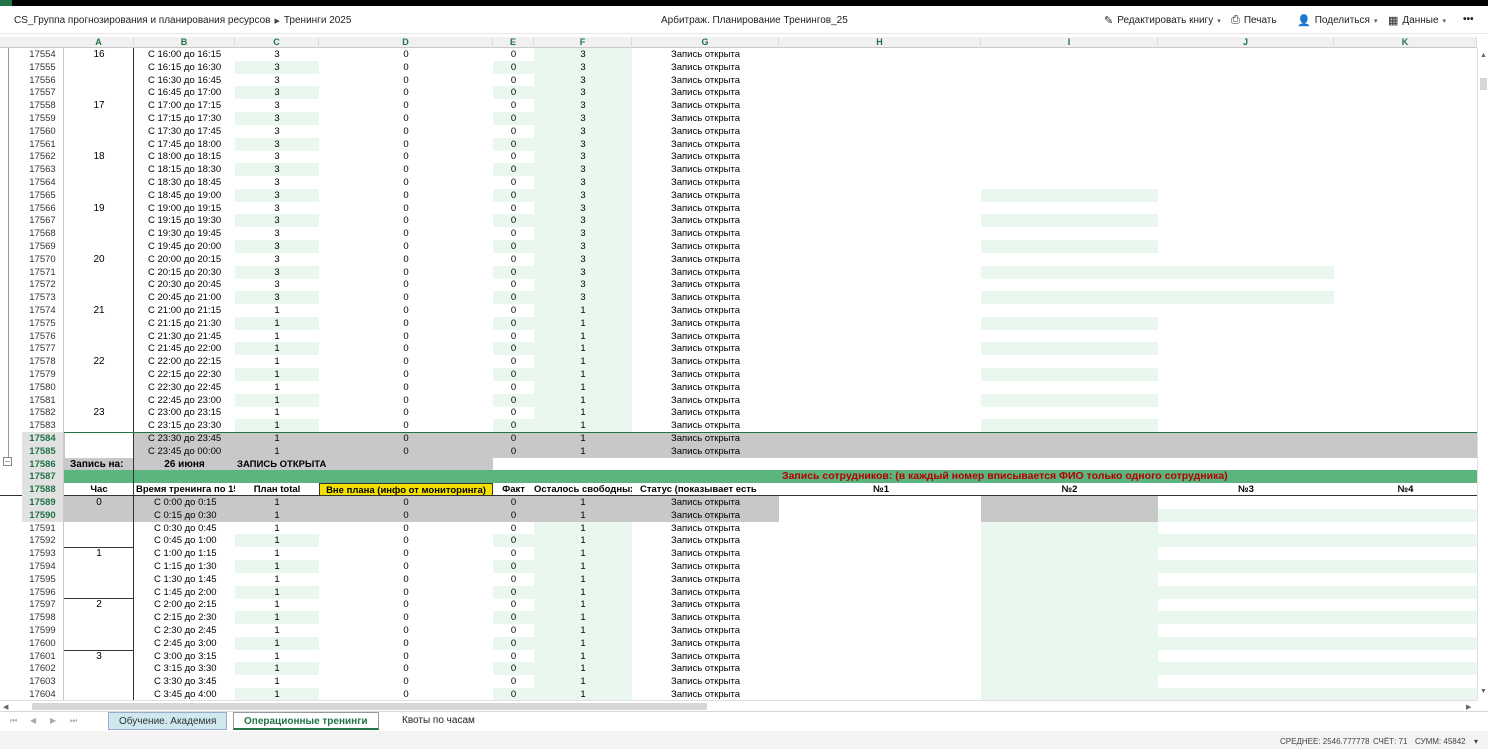 This screenshot has height=749, width=1488. Describe the element at coordinates (43, 93) in the screenshot. I see `row-number: 17557` at that location.